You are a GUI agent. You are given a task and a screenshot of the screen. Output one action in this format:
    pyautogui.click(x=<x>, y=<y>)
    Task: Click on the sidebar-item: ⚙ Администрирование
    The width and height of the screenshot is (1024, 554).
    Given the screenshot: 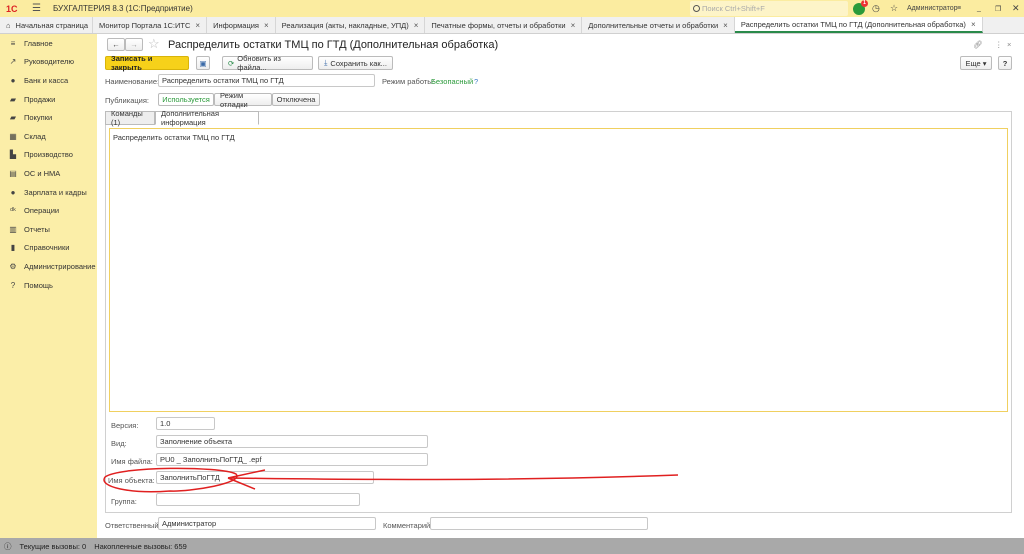 What is the action you would take?
    pyautogui.click(x=48, y=266)
    